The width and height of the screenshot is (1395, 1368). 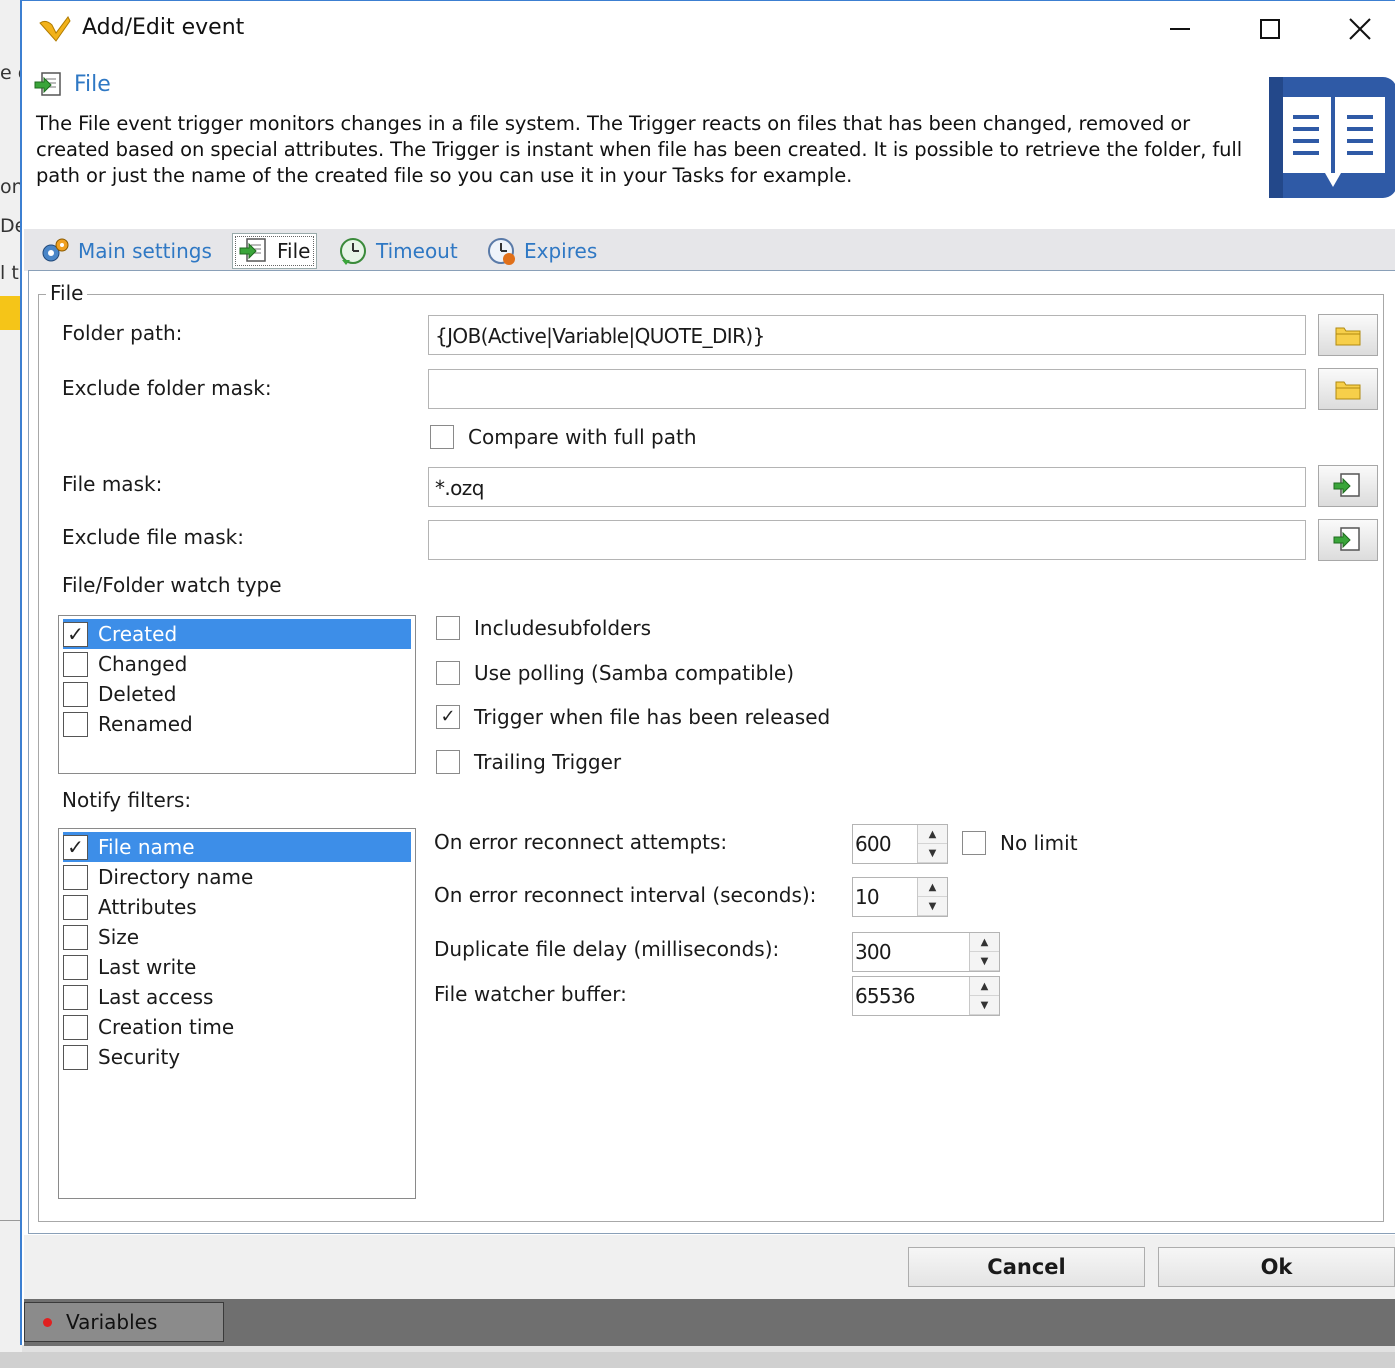 I want to click on list-item-label: Size, so click(x=119, y=937).